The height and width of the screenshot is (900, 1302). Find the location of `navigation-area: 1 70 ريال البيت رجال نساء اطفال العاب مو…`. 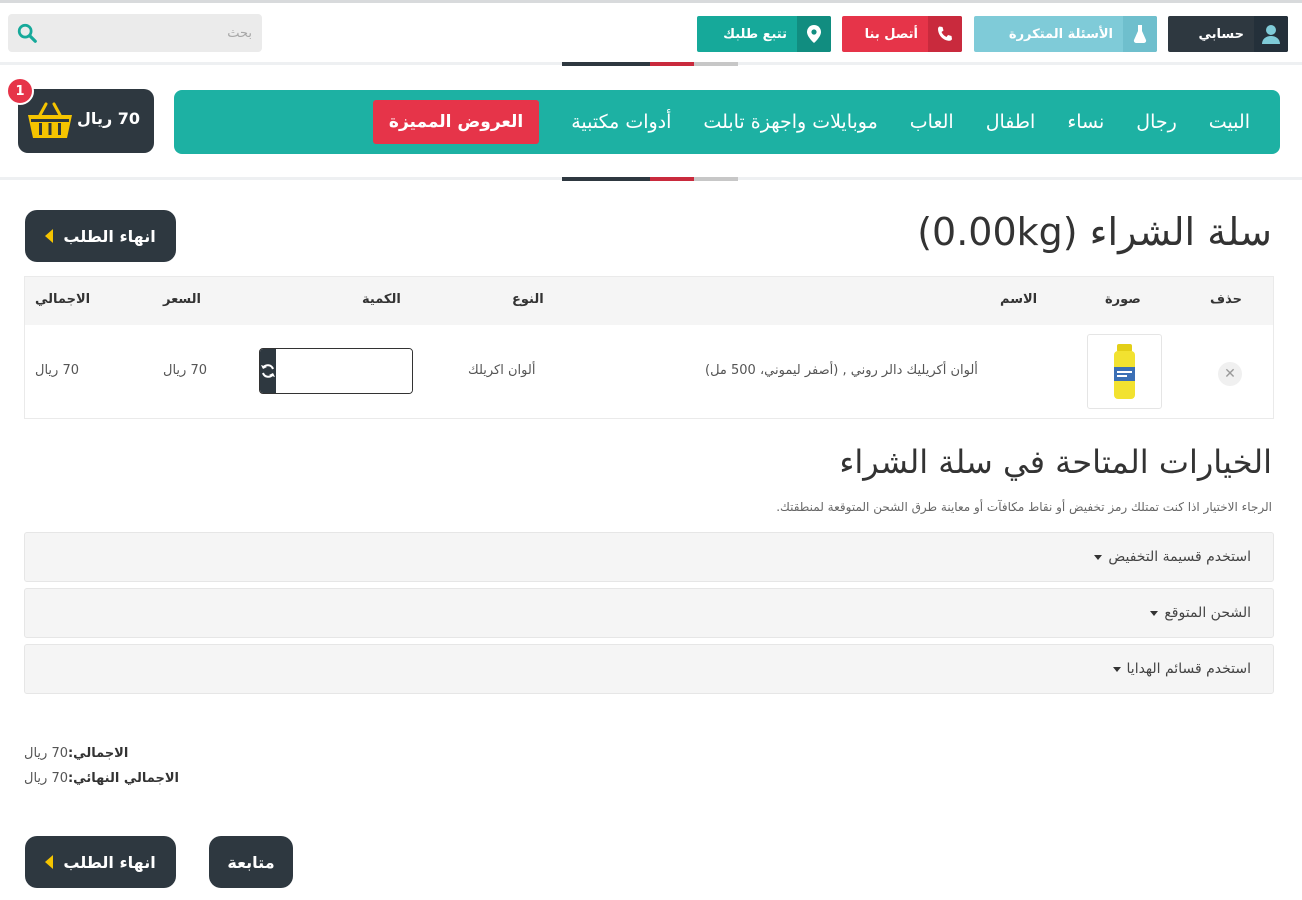

navigation-area: 1 70 ريال البيت رجال نساء اطفال العاب مو… is located at coordinates (651, 119).